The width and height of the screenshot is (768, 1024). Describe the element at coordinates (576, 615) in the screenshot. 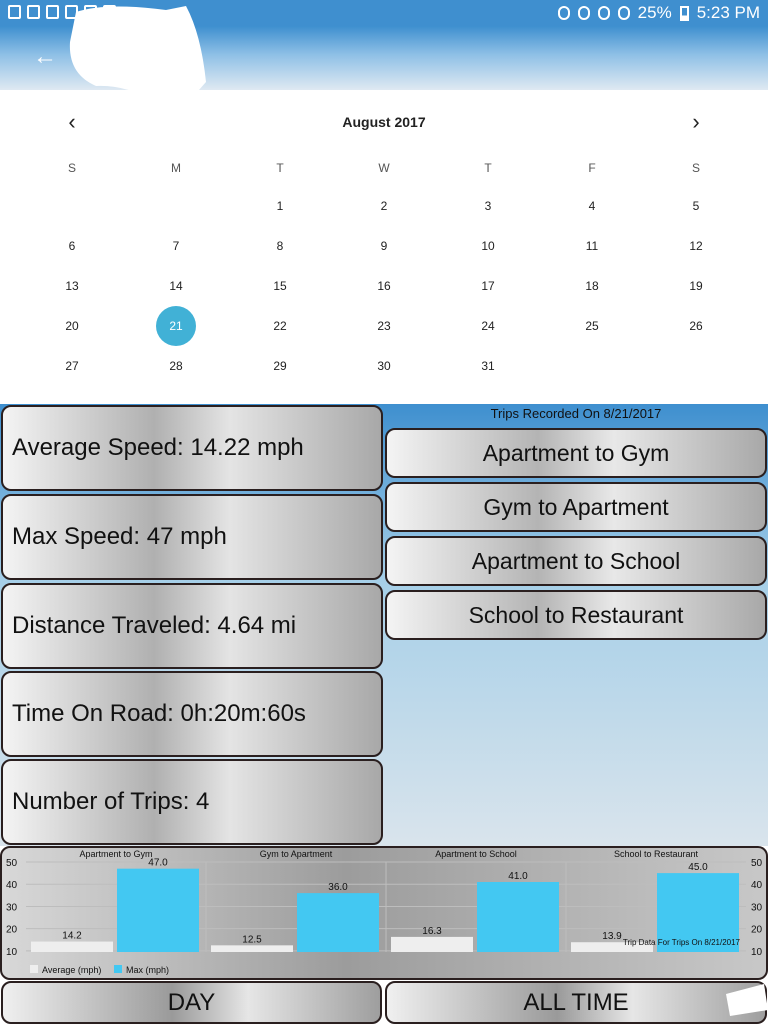

I see `trip-school-to-restaurant-button: School to Restaurant` at that location.